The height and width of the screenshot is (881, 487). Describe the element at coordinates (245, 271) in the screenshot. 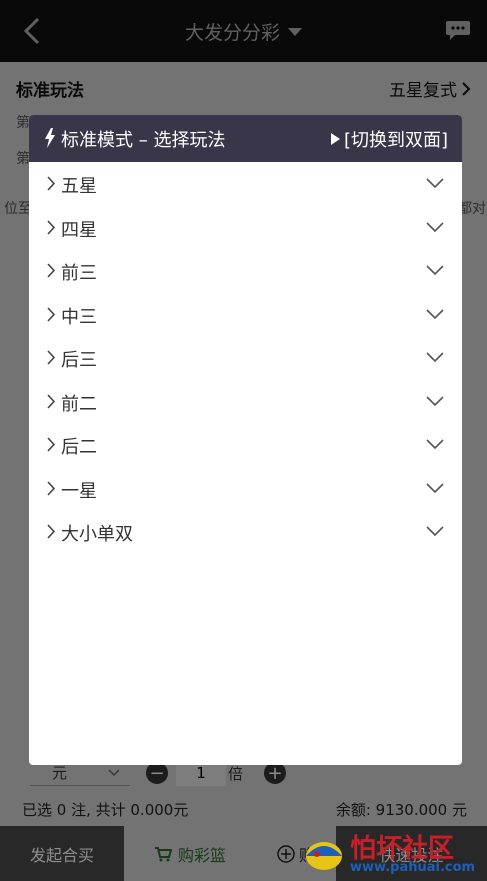

I see `list-item: 前三` at that location.